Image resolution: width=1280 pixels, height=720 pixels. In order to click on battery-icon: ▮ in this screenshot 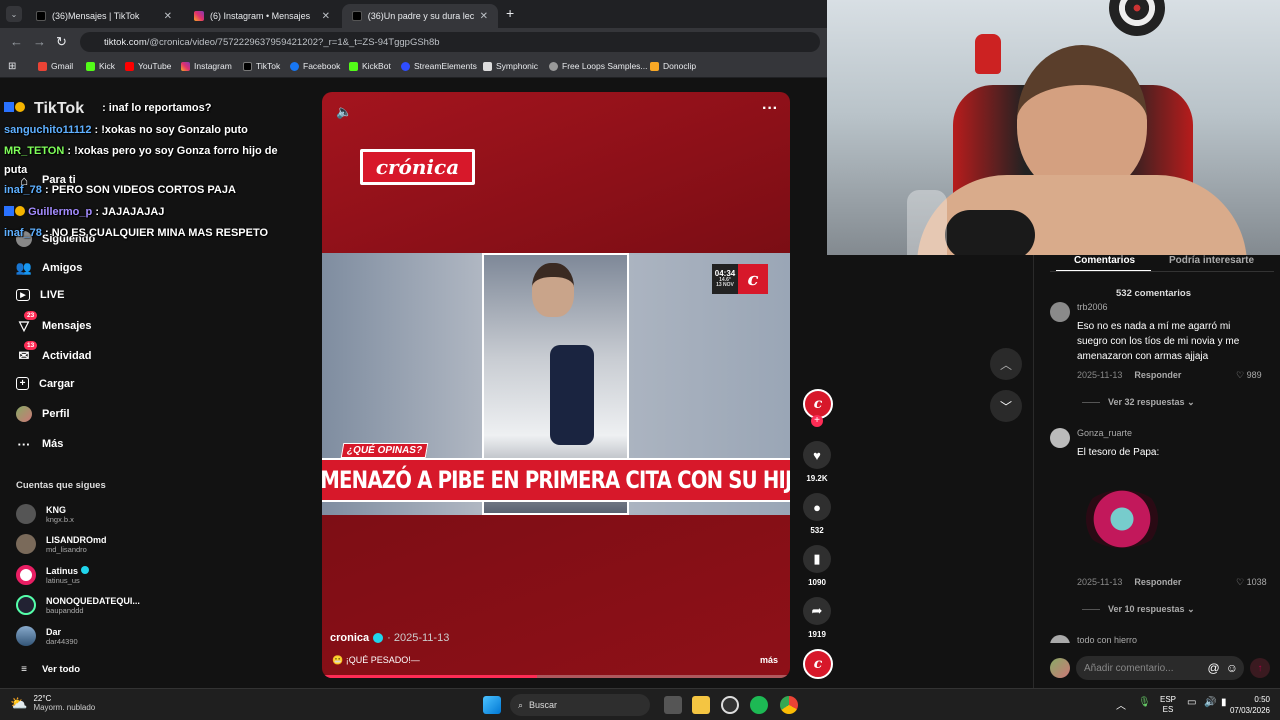, I will do `click(1224, 702)`.